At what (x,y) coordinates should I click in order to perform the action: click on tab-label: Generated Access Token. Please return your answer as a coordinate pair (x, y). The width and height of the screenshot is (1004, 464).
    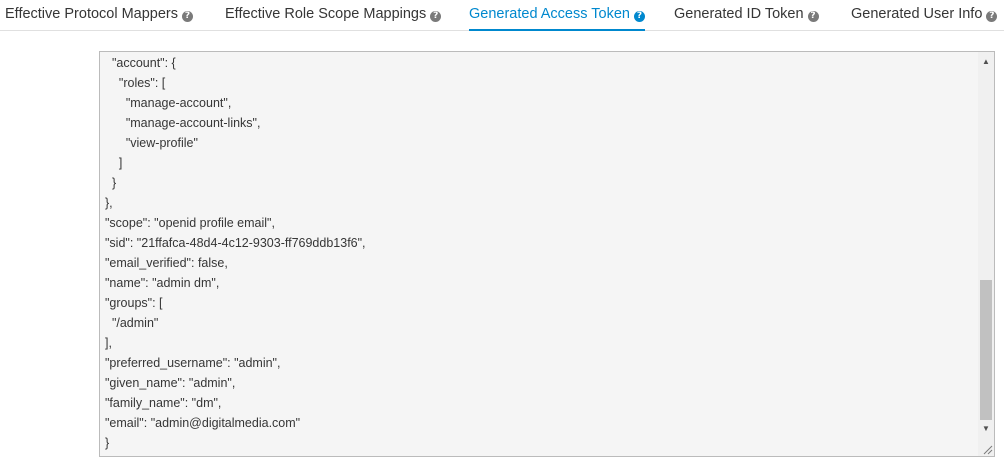
    Looking at the image, I should click on (549, 14).